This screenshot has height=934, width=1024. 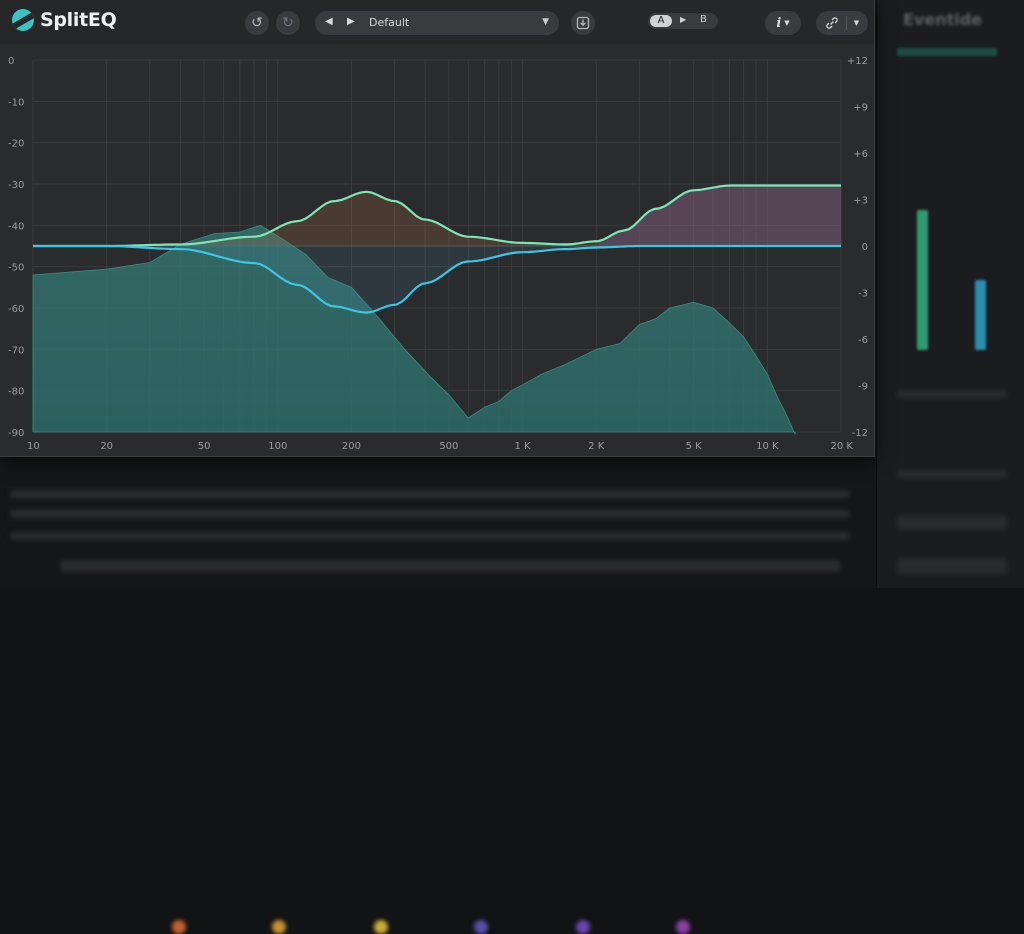 I want to click on save-icon, so click(x=583, y=23).